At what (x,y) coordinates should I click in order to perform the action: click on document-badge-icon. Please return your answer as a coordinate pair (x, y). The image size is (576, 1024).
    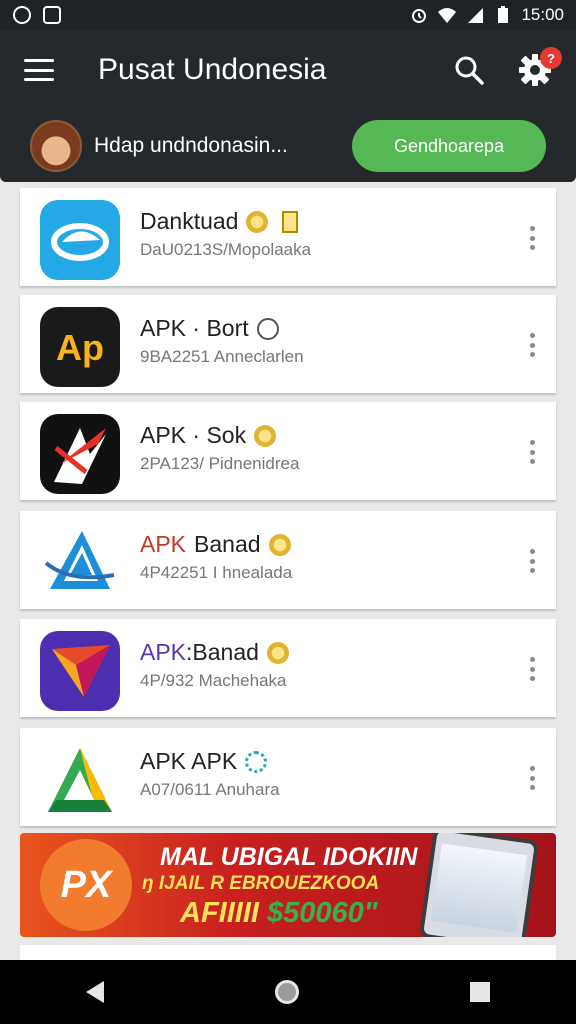
    Looking at the image, I should click on (290, 221).